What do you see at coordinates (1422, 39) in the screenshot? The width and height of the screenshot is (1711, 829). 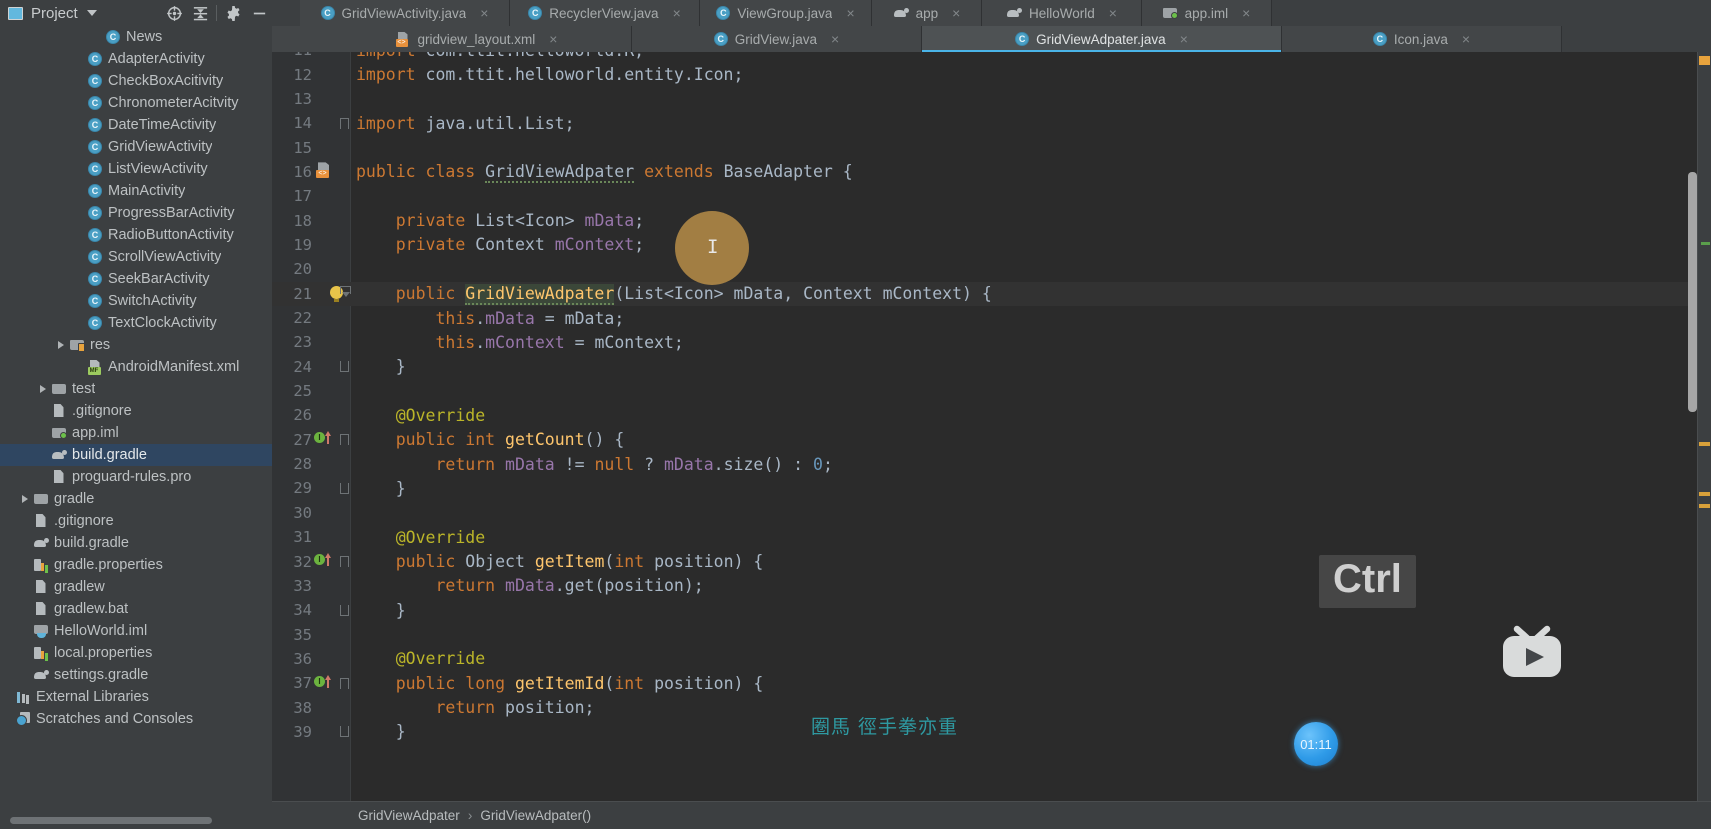 I see `editor-tab: C Icon.java ×` at bounding box center [1422, 39].